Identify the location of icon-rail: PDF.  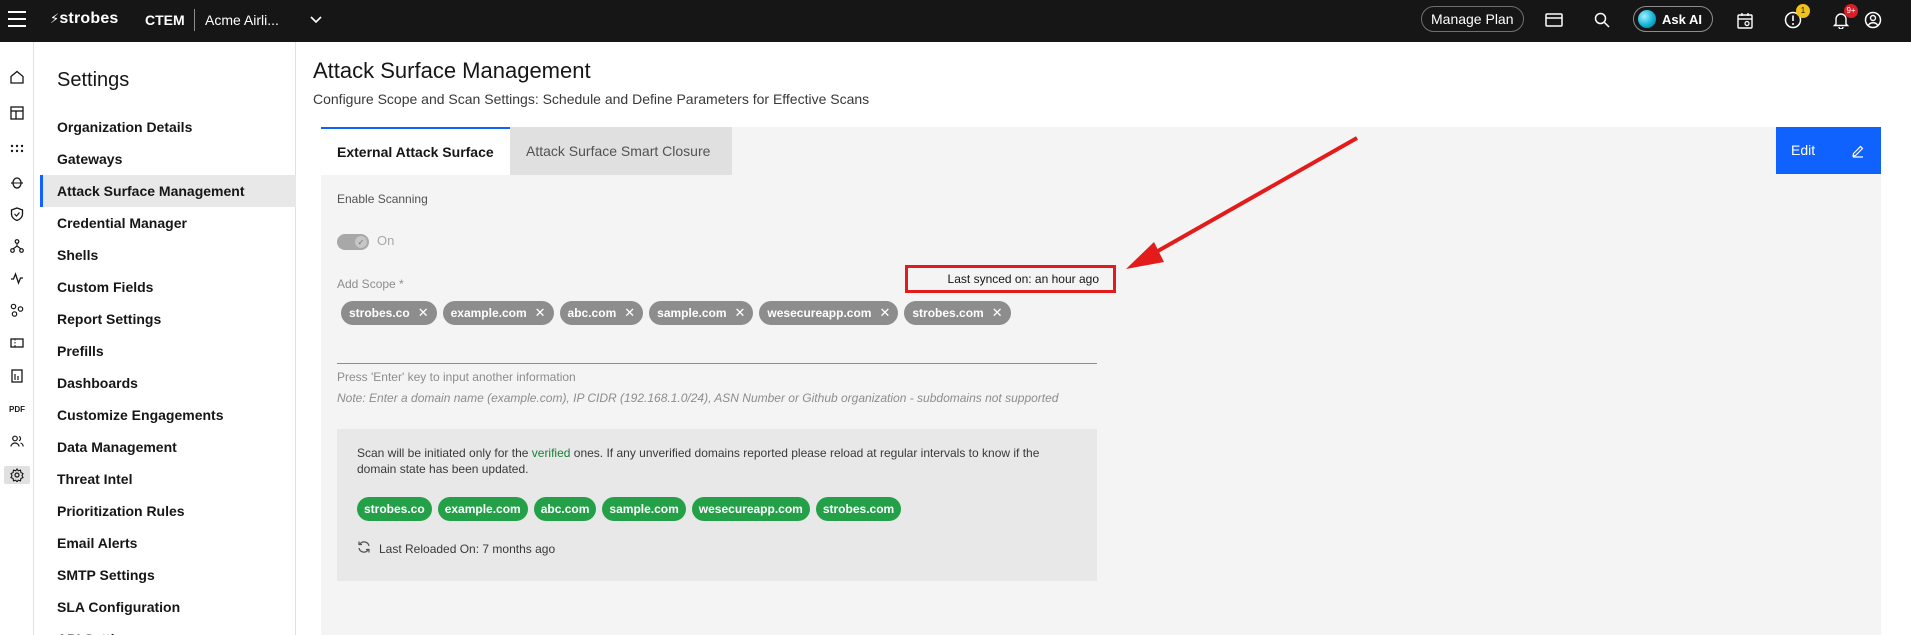
(17, 338).